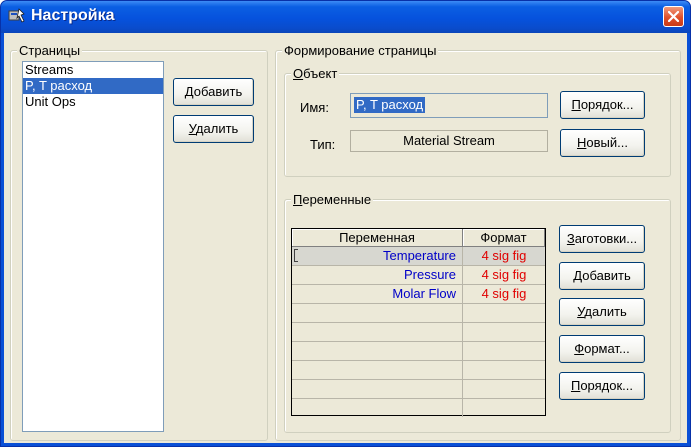  I want to click on column-header-variable: Переменная, so click(377, 238).